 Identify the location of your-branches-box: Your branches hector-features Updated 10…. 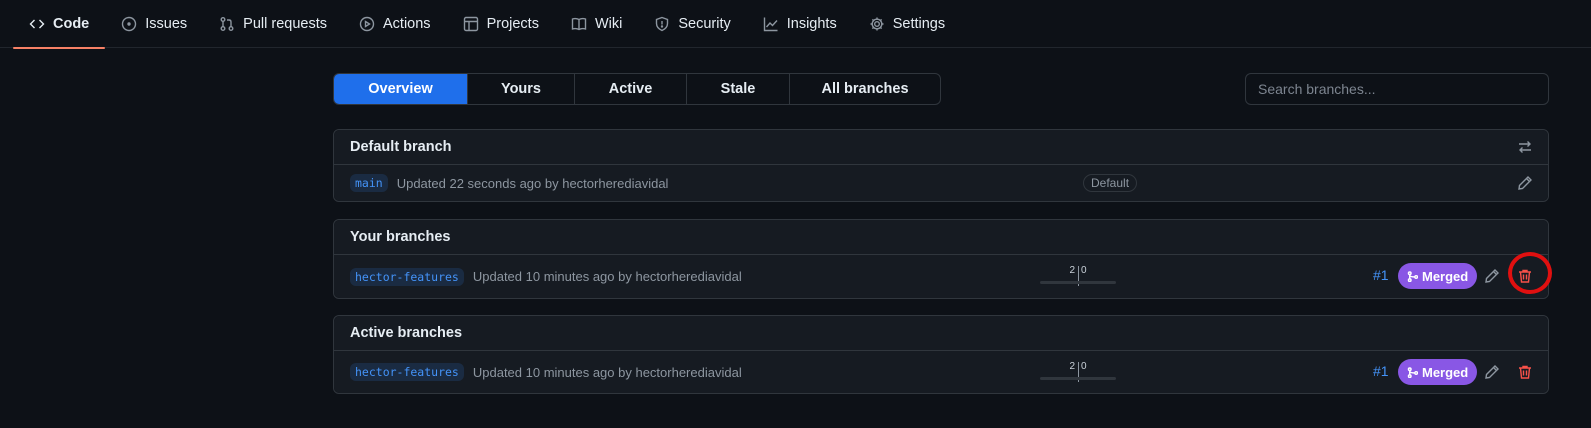
(941, 259).